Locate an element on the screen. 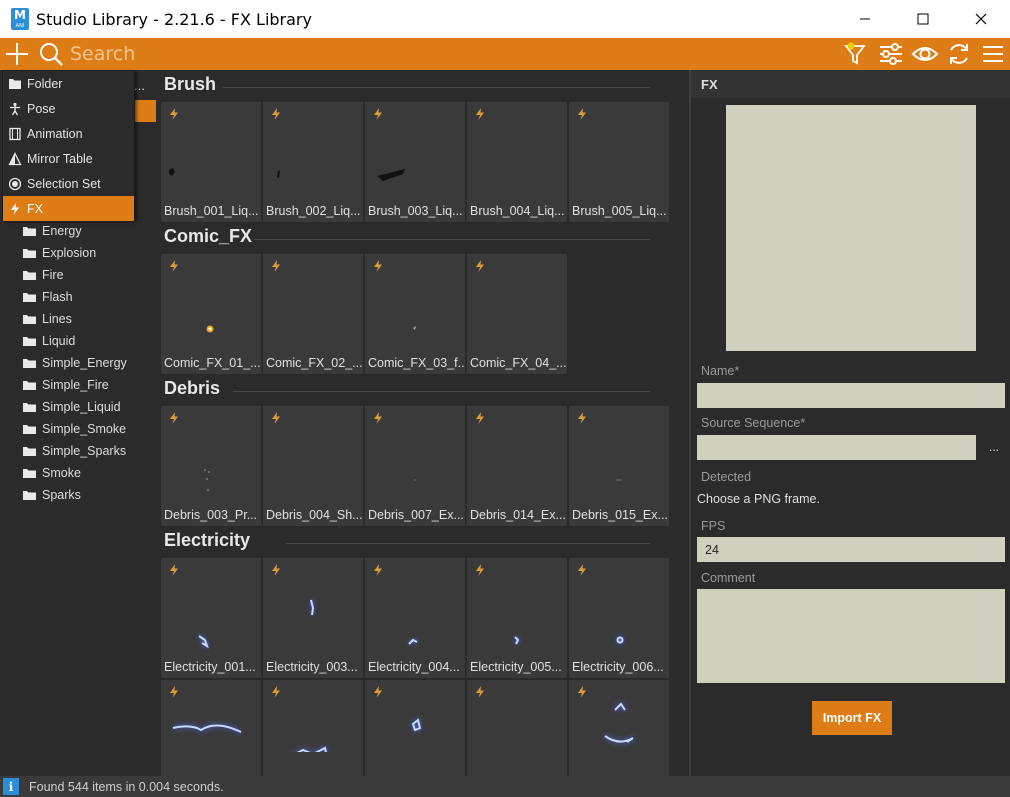  menu-item-animation: Animation is located at coordinates (68, 133).